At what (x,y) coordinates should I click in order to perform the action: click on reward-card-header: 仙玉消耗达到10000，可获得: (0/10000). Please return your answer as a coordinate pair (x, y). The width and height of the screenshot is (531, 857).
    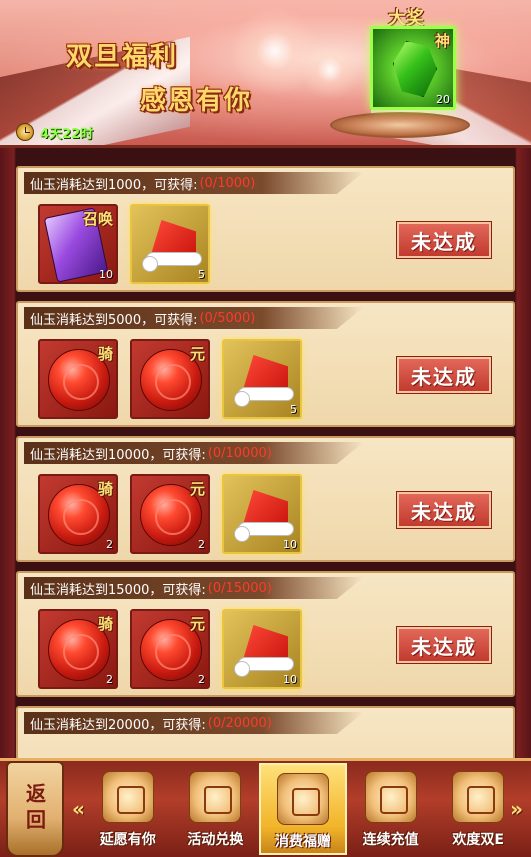
    Looking at the image, I should click on (194, 453).